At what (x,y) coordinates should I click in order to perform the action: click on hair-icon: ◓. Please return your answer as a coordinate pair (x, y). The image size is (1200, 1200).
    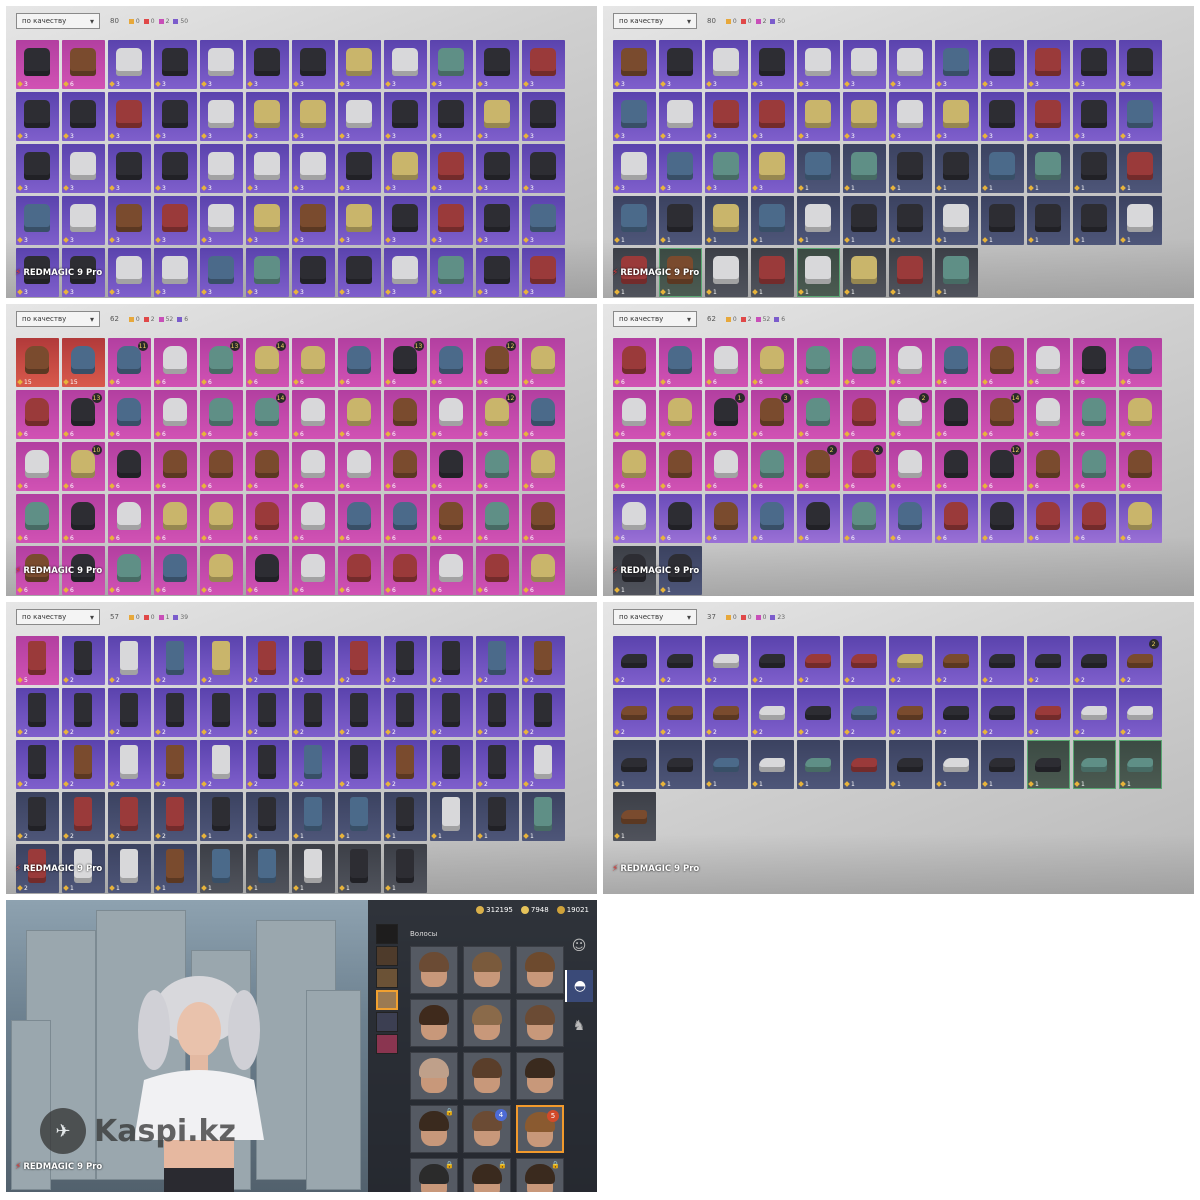
    Looking at the image, I should click on (579, 986).